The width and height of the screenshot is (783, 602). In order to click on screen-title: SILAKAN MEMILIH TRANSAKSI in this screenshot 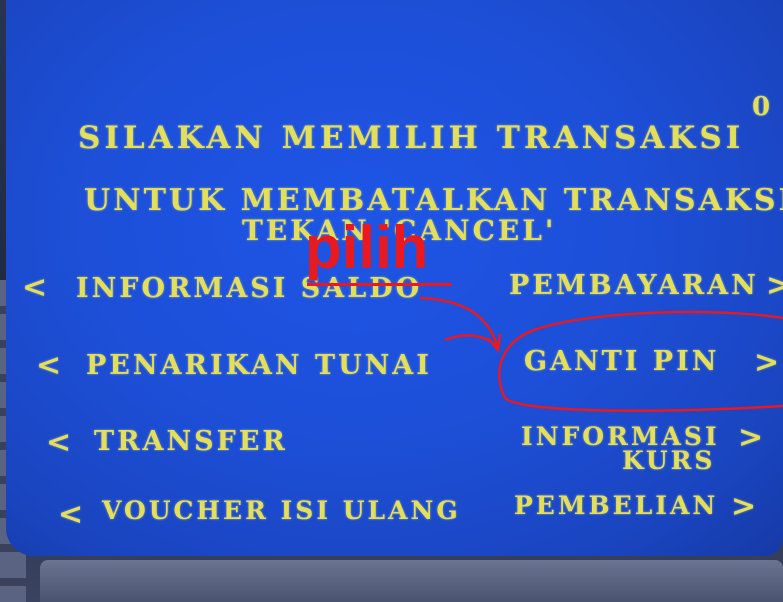, I will do `click(411, 138)`.